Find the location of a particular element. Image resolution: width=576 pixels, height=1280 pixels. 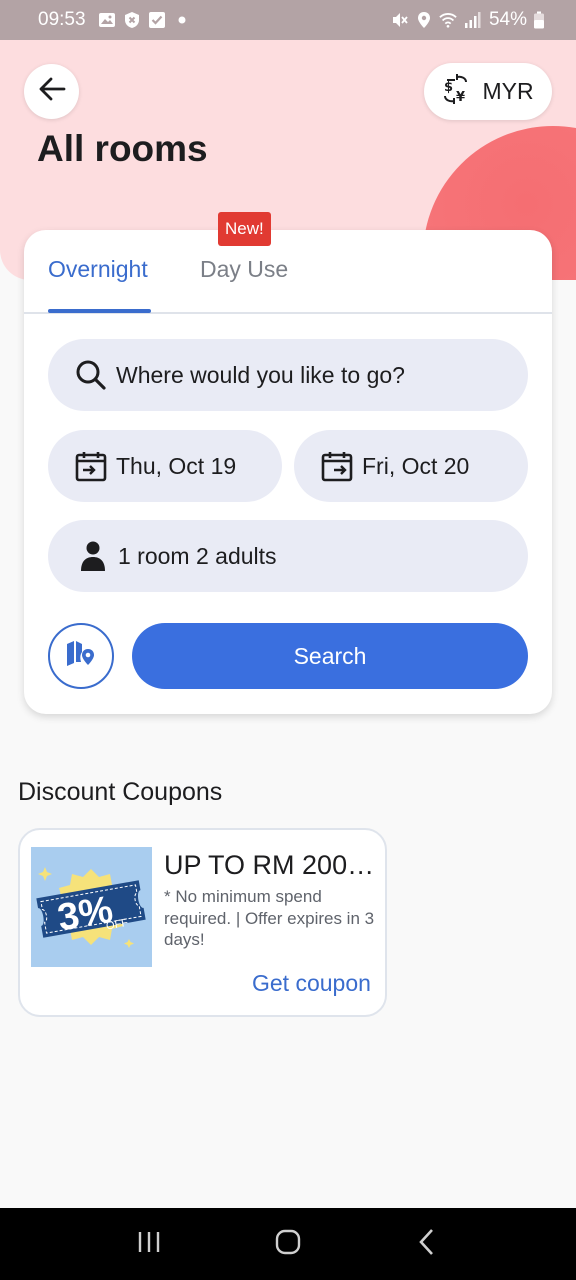

battery-icon is located at coordinates (539, 20).